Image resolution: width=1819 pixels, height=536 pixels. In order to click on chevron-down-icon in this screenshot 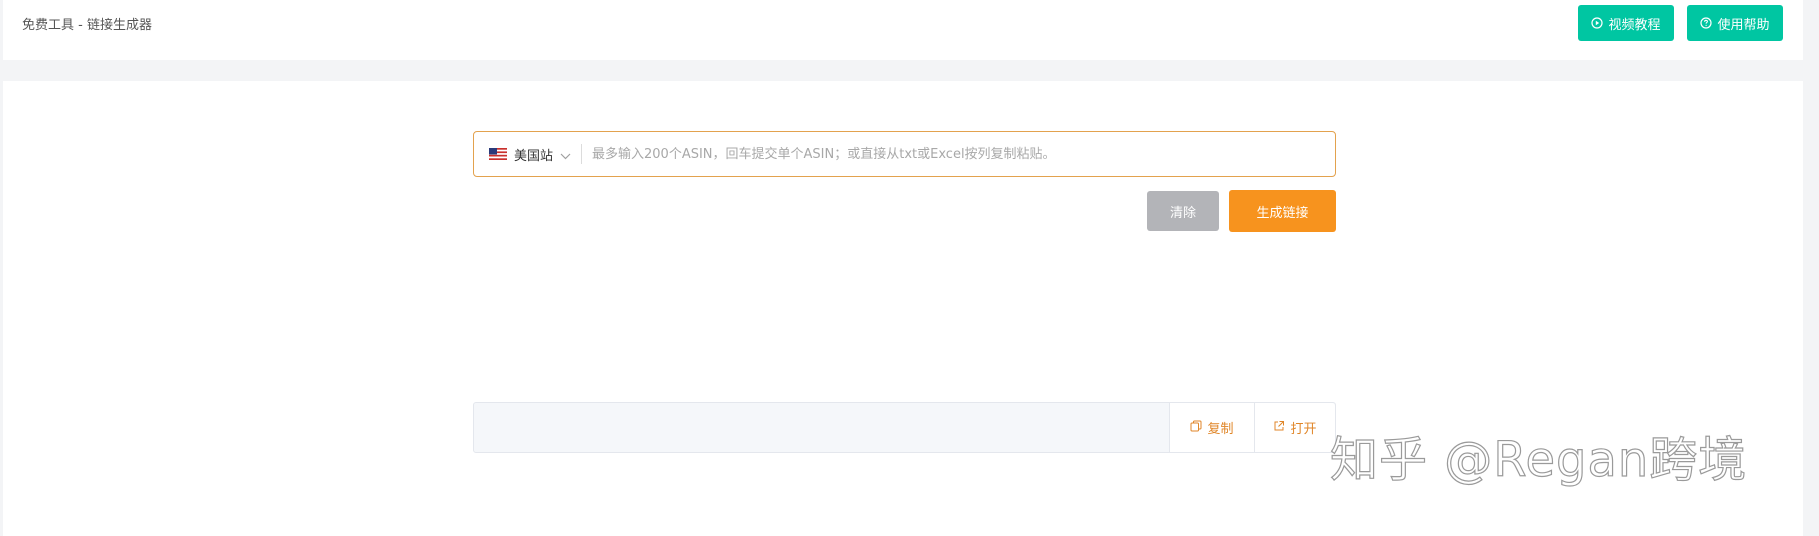, I will do `click(565, 154)`.